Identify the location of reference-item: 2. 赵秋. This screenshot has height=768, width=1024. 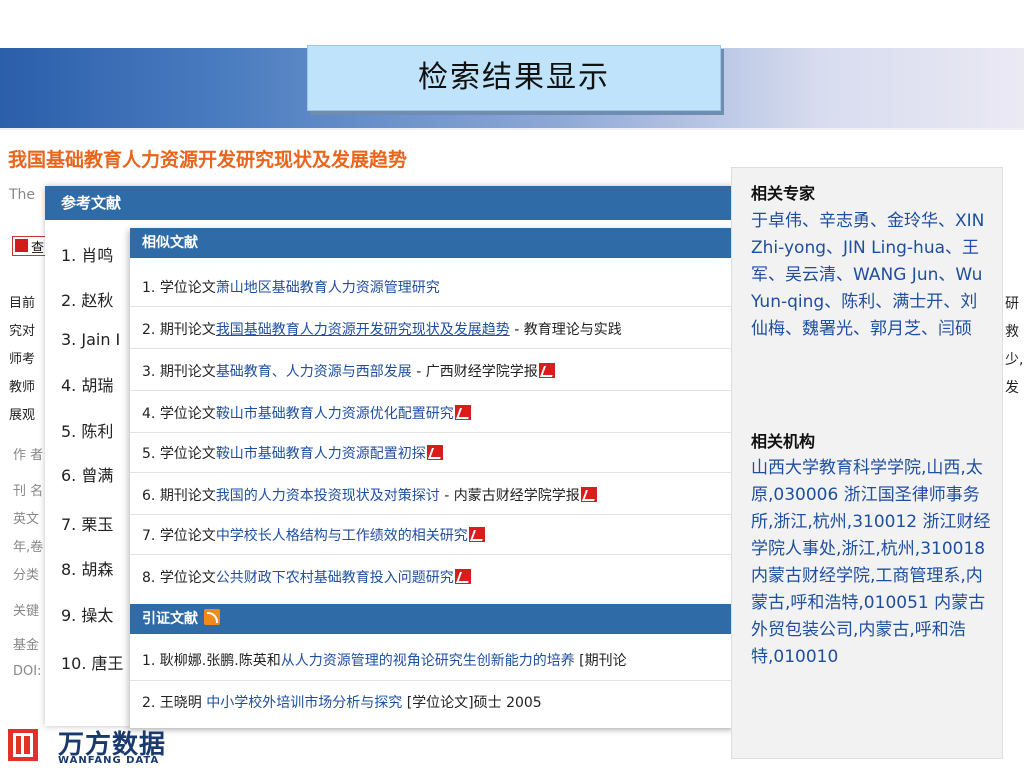
(87, 299).